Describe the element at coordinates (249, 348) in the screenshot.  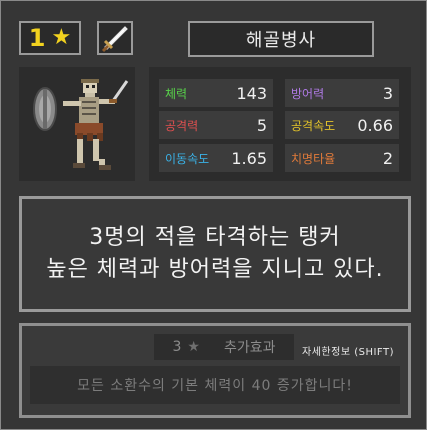
I see `bonus-title: 추가효과` at that location.